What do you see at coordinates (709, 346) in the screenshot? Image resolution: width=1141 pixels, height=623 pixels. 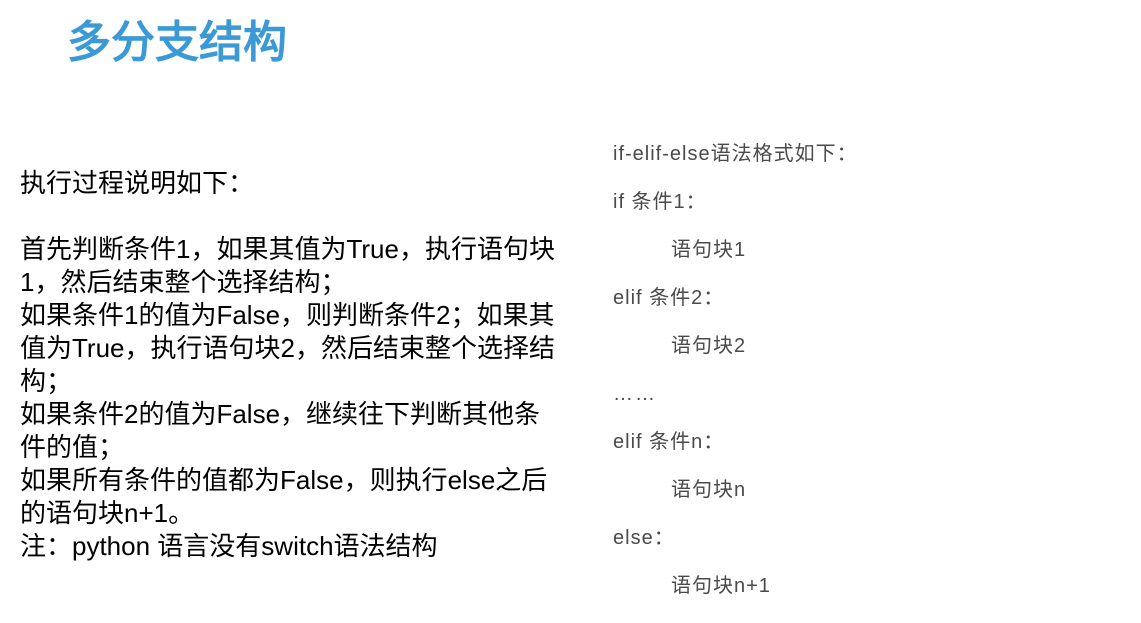 I see `syntax-line-block-2: 语句块2` at bounding box center [709, 346].